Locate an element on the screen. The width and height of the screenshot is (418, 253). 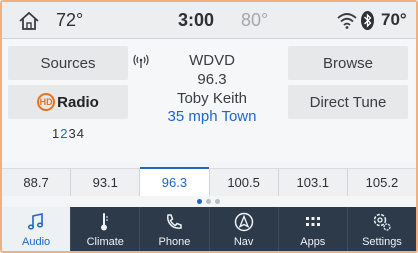
preset-page-before: 1 is located at coordinates (56, 133).